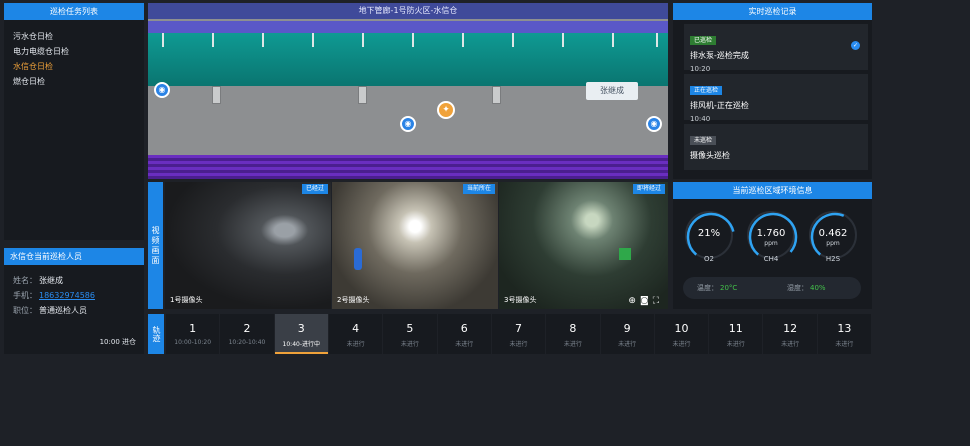 This screenshot has width=970, height=446. What do you see at coordinates (772, 190) in the screenshot?
I see `environment-title: 当前巡检区域环境信息` at bounding box center [772, 190].